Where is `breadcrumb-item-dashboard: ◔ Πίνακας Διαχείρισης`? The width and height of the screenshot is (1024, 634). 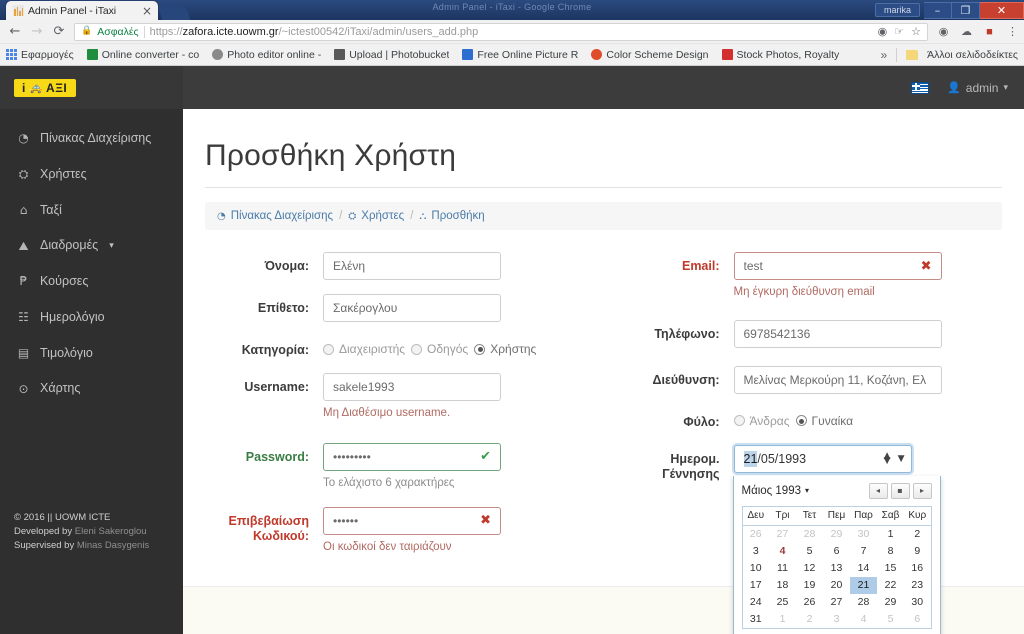
breadcrumb-item-dashboard: ◔ Πίνακας Διαχείρισης is located at coordinates (275, 216).